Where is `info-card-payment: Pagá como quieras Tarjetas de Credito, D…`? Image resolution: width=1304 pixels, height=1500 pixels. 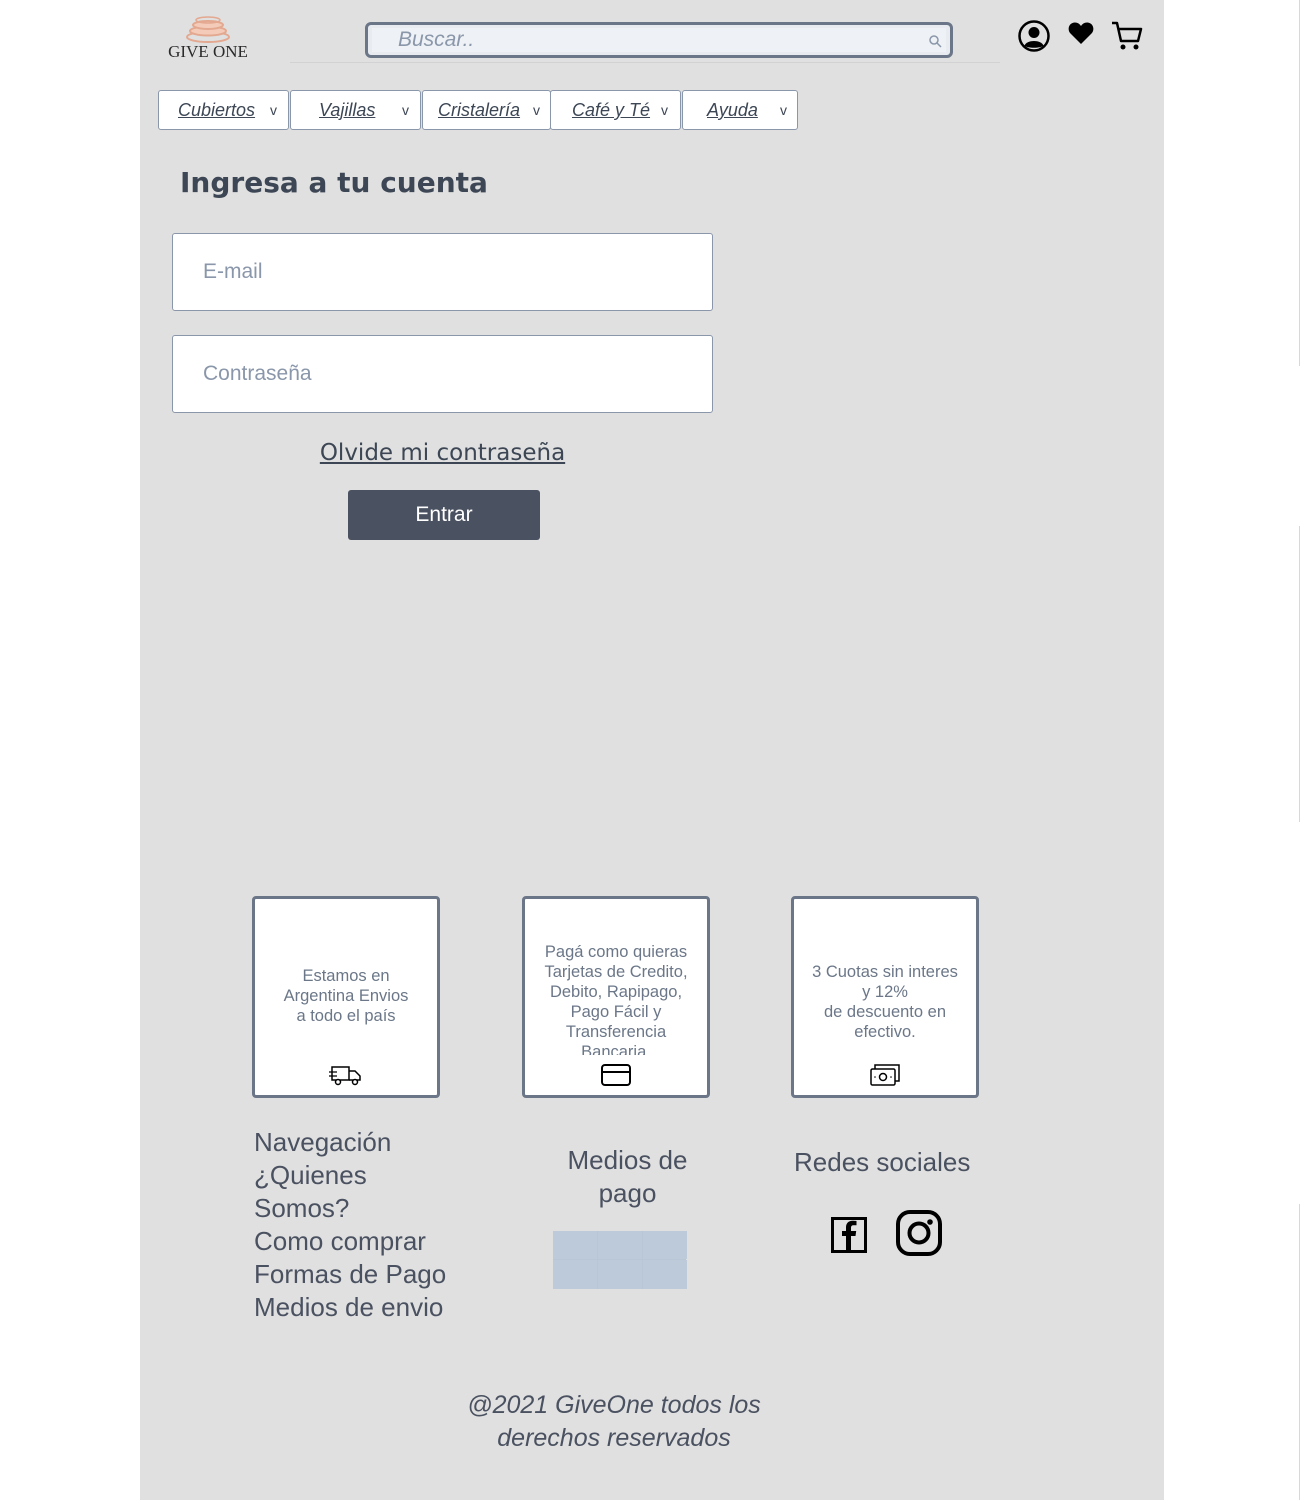
info-card-payment: Pagá como quieras Tarjetas de Credito, D… is located at coordinates (616, 997).